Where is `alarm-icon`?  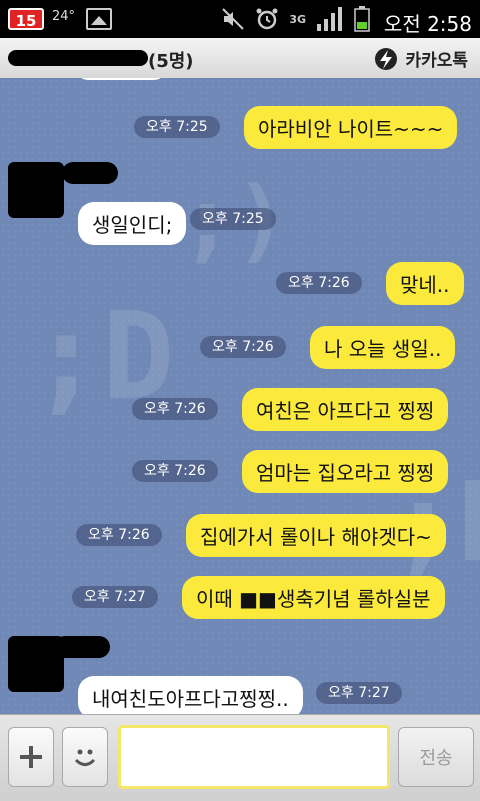 alarm-icon is located at coordinates (267, 19).